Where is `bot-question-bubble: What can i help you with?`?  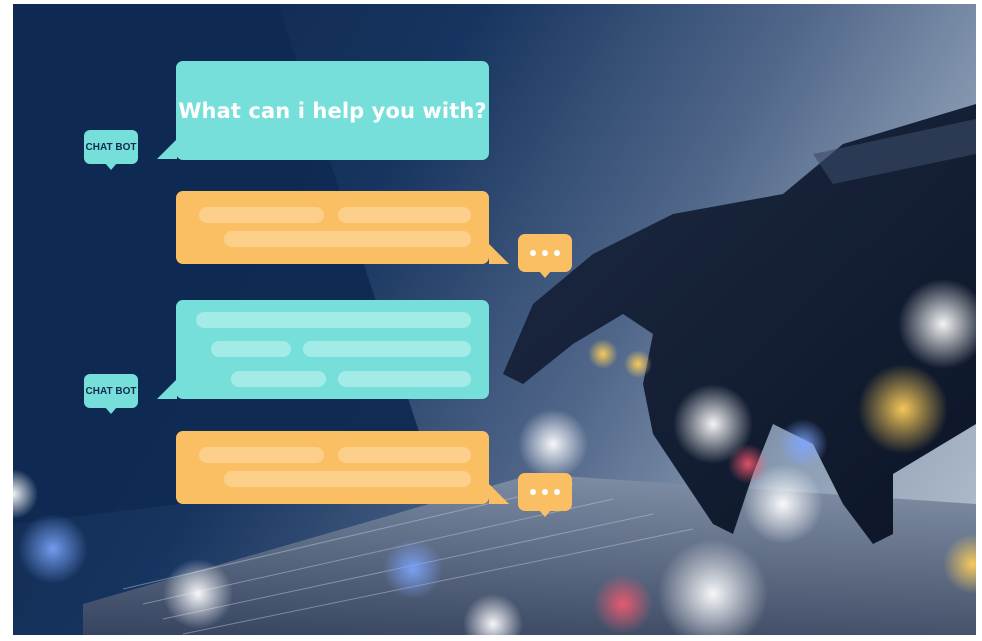 bot-question-bubble: What can i help you with? is located at coordinates (332, 110).